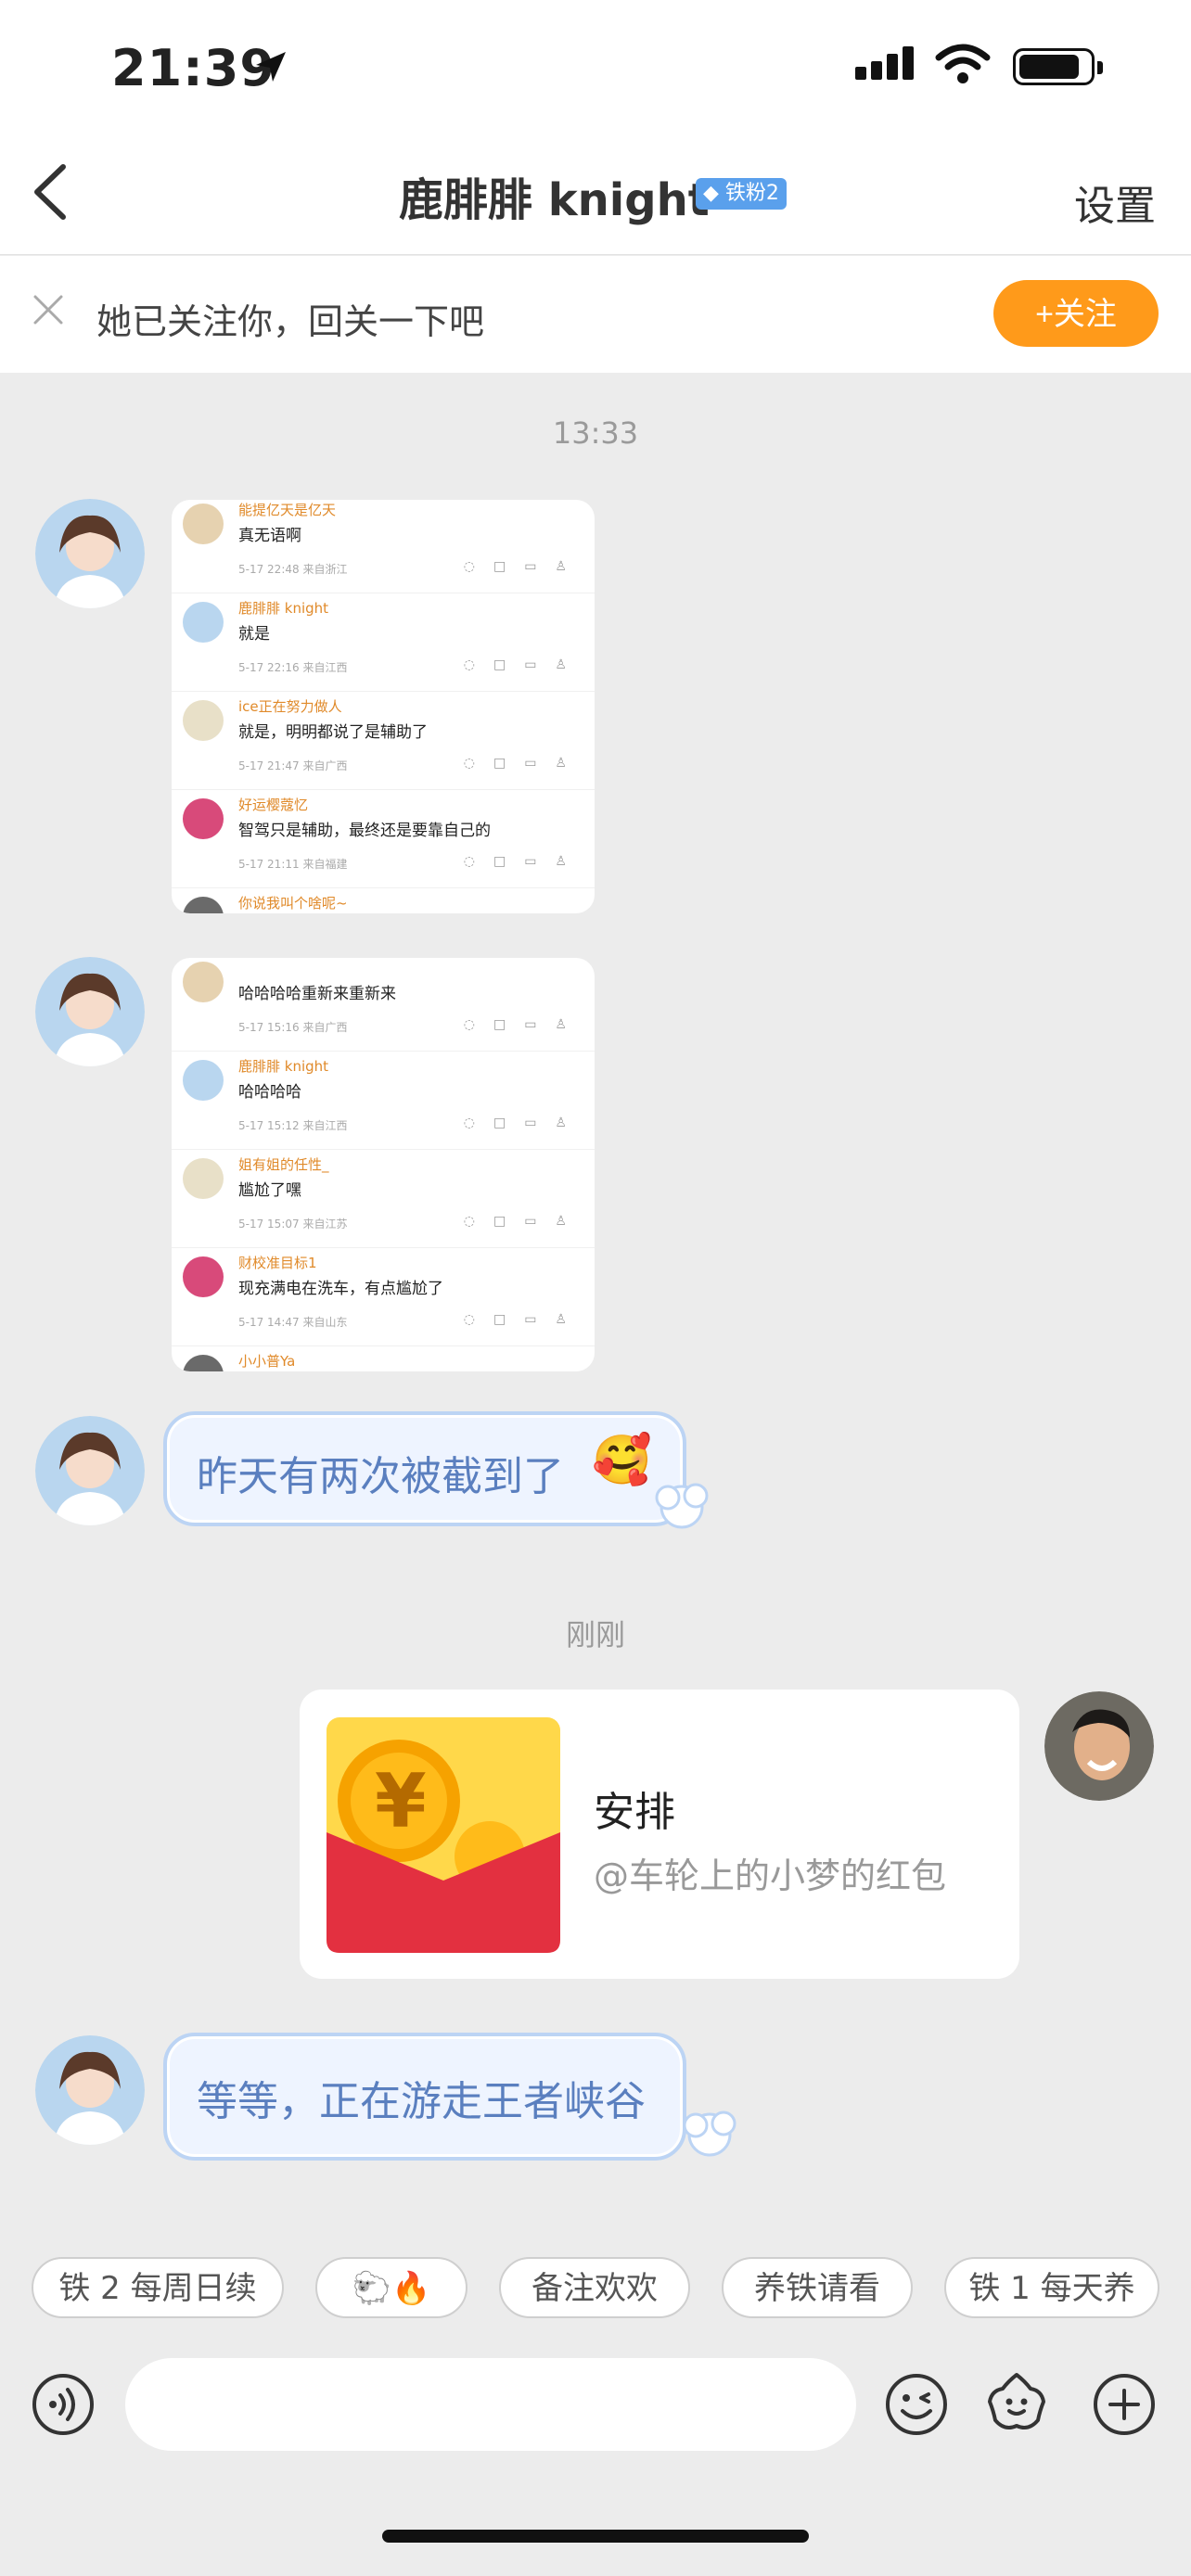  Describe the element at coordinates (383, 546) in the screenshot. I see `comment-row: 能提亿天是亿天 真无语啊 5-17 22:48 来自浙江 ◌□▭♙` at that location.